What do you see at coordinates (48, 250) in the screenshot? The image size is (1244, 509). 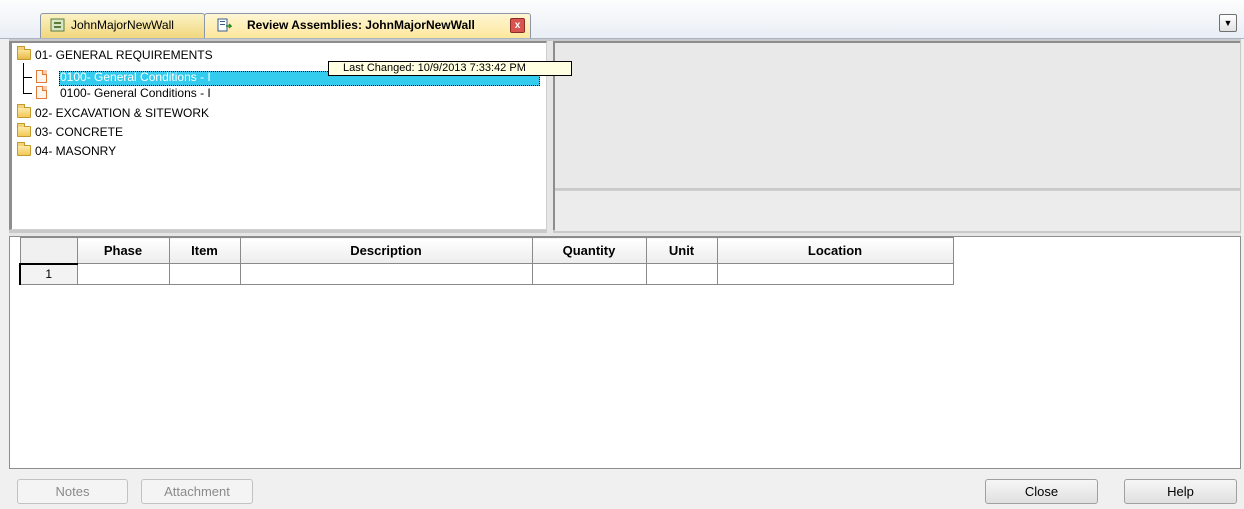 I see `grid-corner-cell` at bounding box center [48, 250].